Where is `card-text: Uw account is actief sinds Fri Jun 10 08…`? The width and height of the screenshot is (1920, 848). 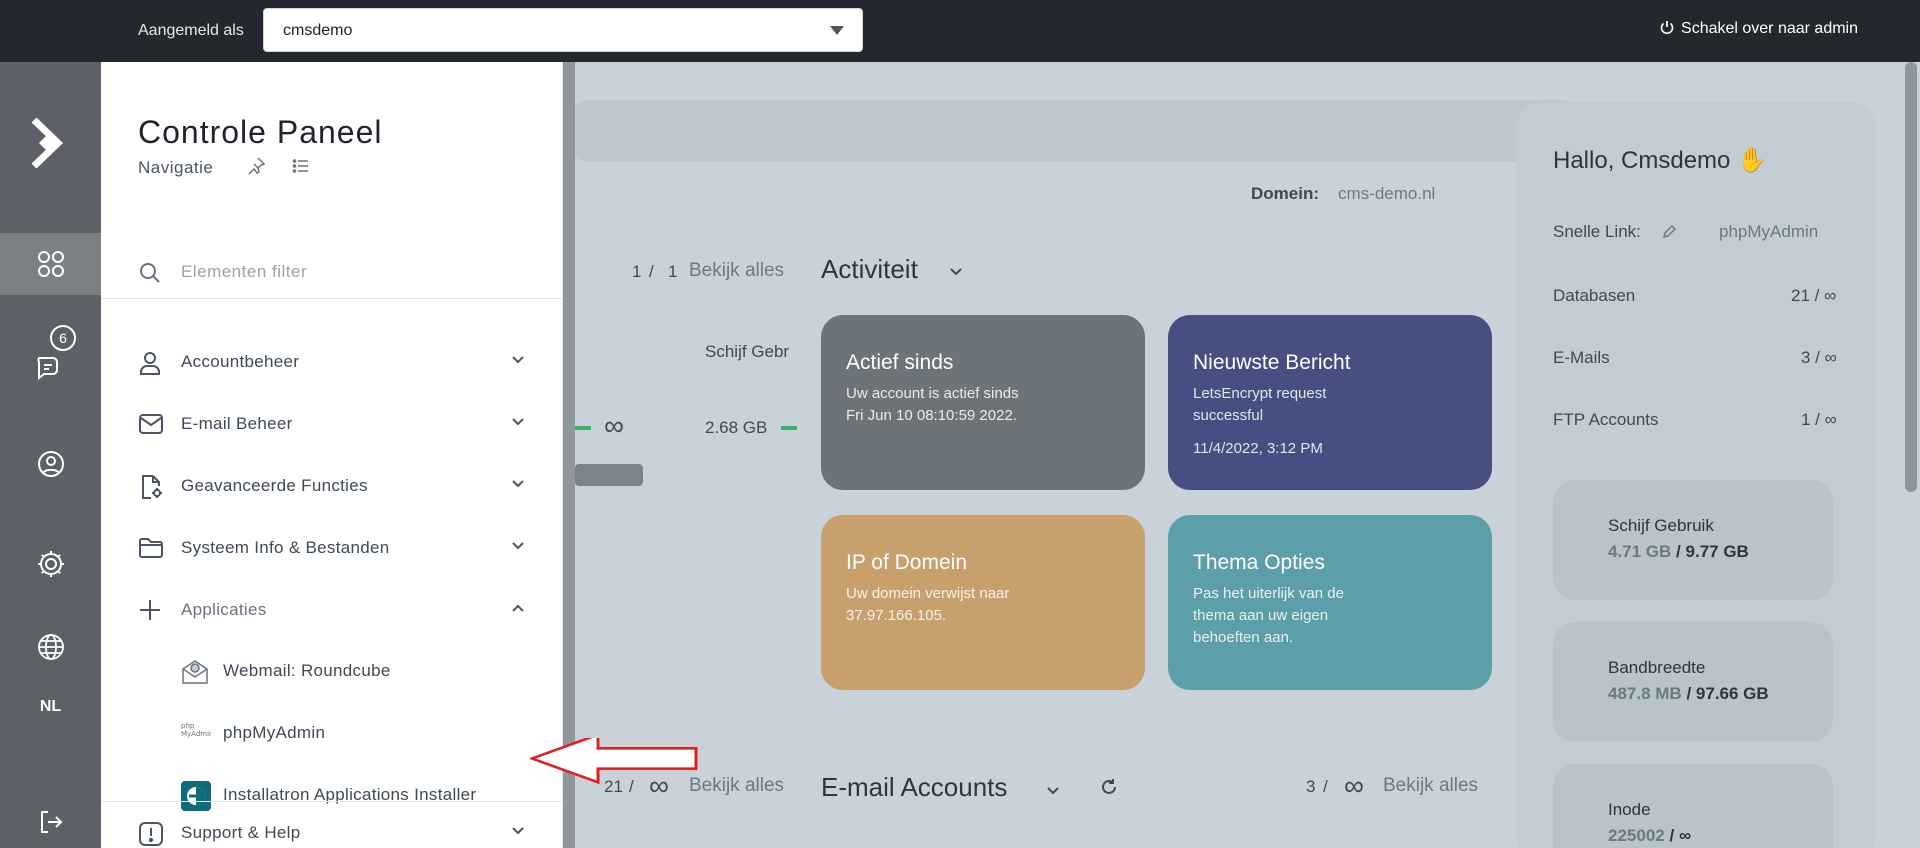
card-text: Uw account is actief sinds Fri Jun 10 08… is located at coordinates (932, 404).